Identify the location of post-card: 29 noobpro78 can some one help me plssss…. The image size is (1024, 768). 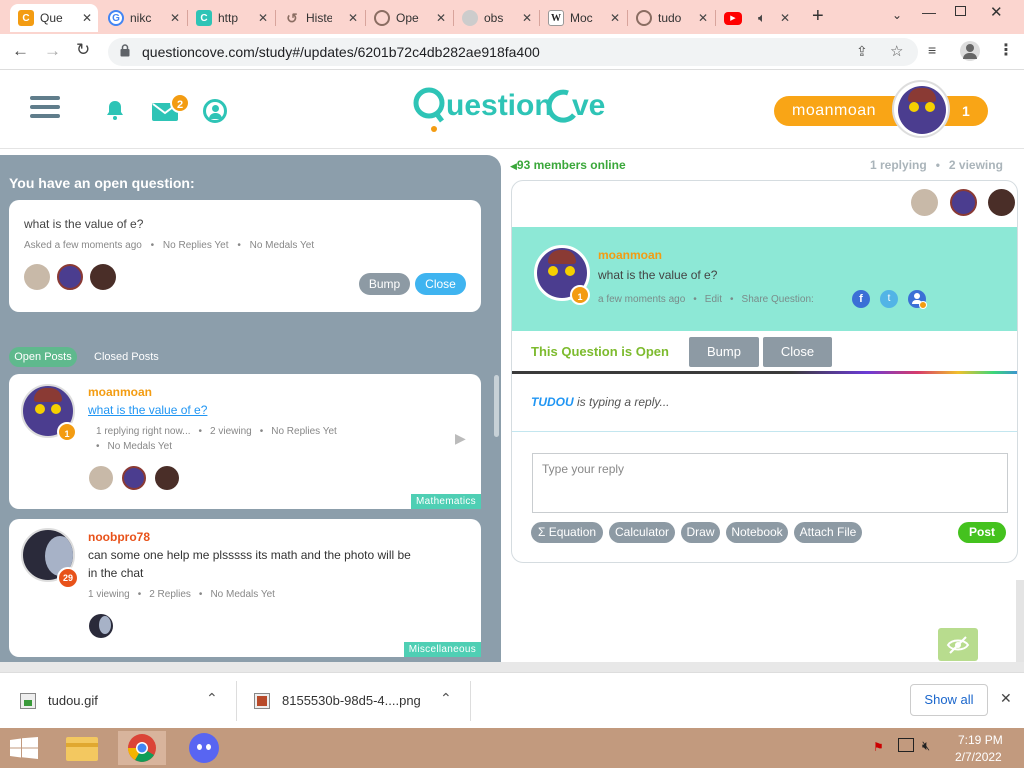
(245, 588).